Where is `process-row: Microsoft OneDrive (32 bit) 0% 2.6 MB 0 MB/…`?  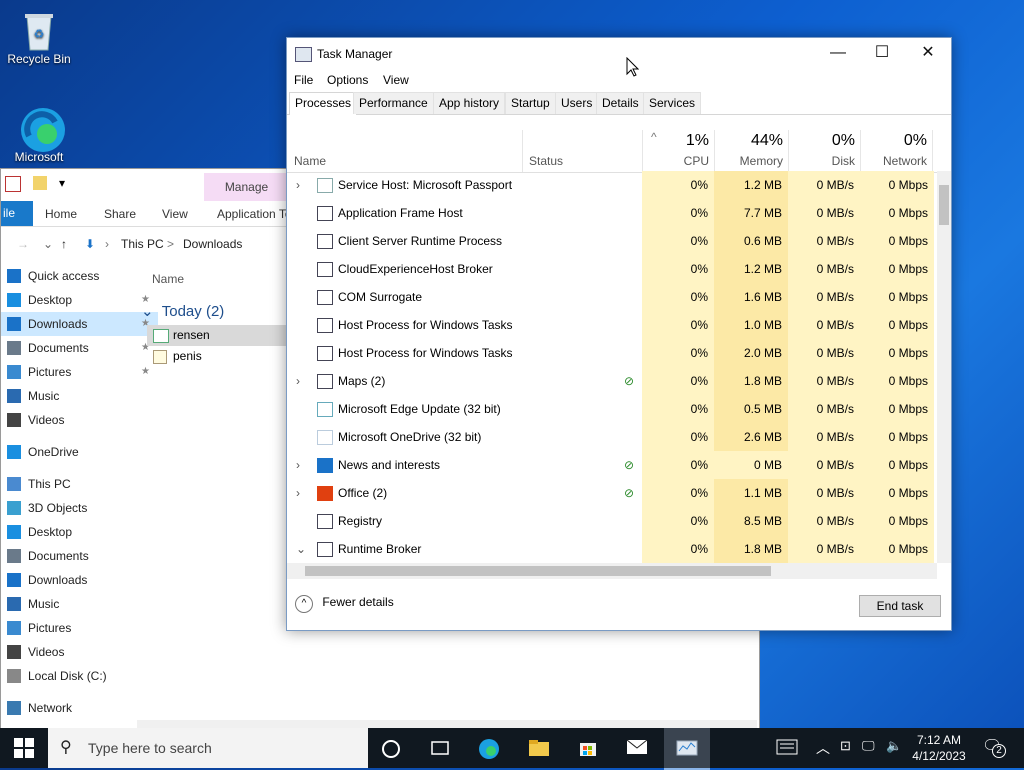
process-row: Microsoft OneDrive (32 bit) 0% 2.6 MB 0 MB/… is located at coordinates (612, 437).